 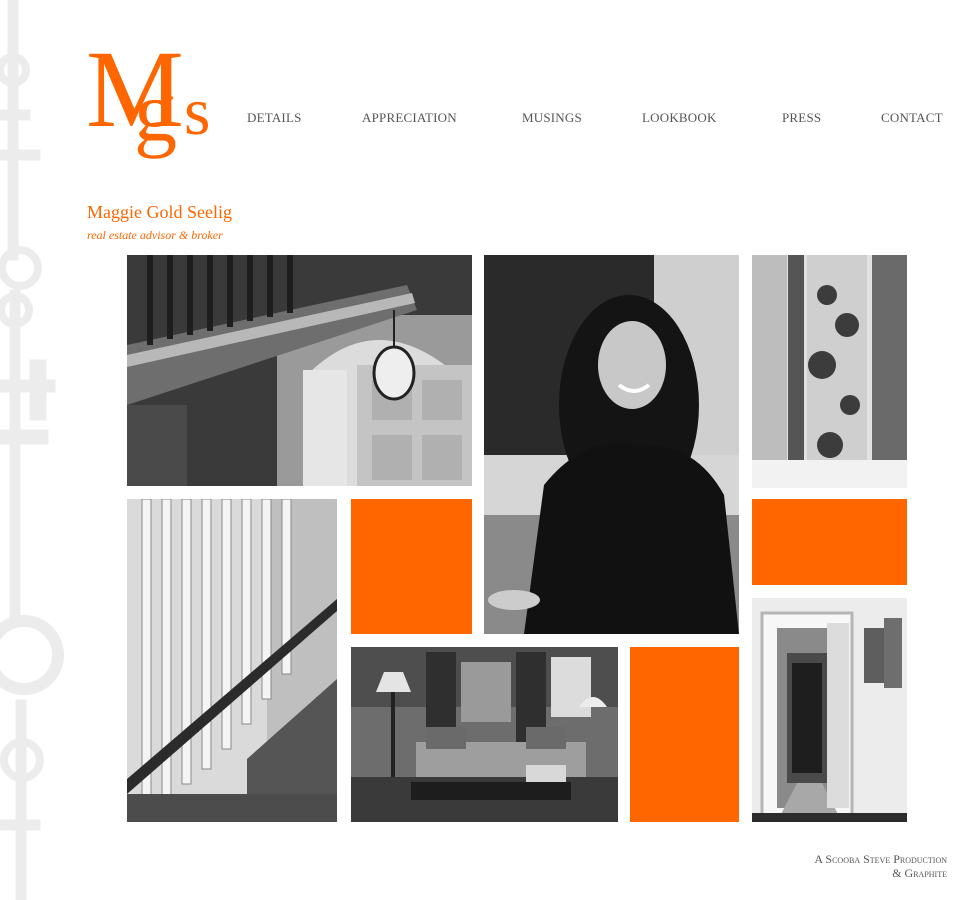 I want to click on monogram-logo-icon: M g s, so click(x=148, y=94).